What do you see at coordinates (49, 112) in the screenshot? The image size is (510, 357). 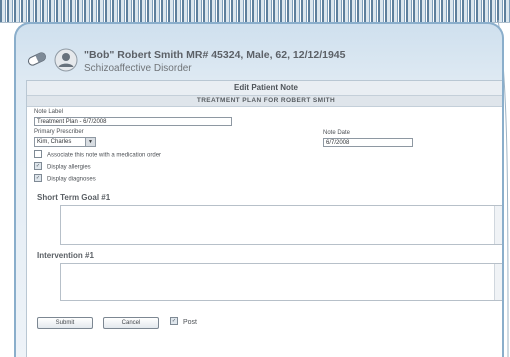 I see `note-label-label: Note Label` at bounding box center [49, 112].